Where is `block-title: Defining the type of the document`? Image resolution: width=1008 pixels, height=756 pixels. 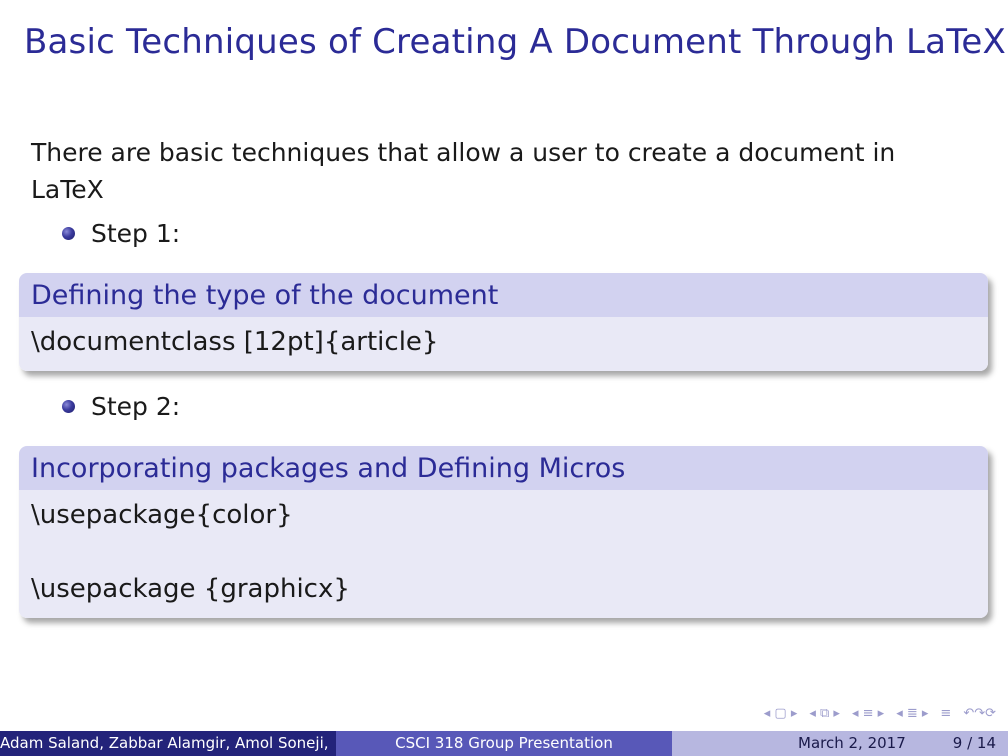 block-title: Defining the type of the document is located at coordinates (503, 295).